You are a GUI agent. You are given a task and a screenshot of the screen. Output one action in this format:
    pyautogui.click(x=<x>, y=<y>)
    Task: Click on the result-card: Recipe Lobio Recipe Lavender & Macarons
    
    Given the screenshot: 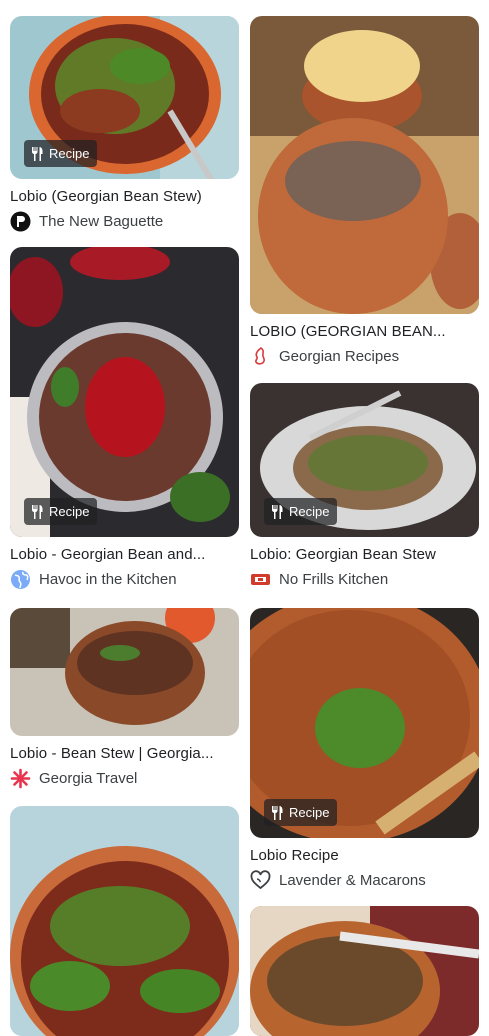 What is the action you would take?
    pyautogui.click(x=364, y=749)
    